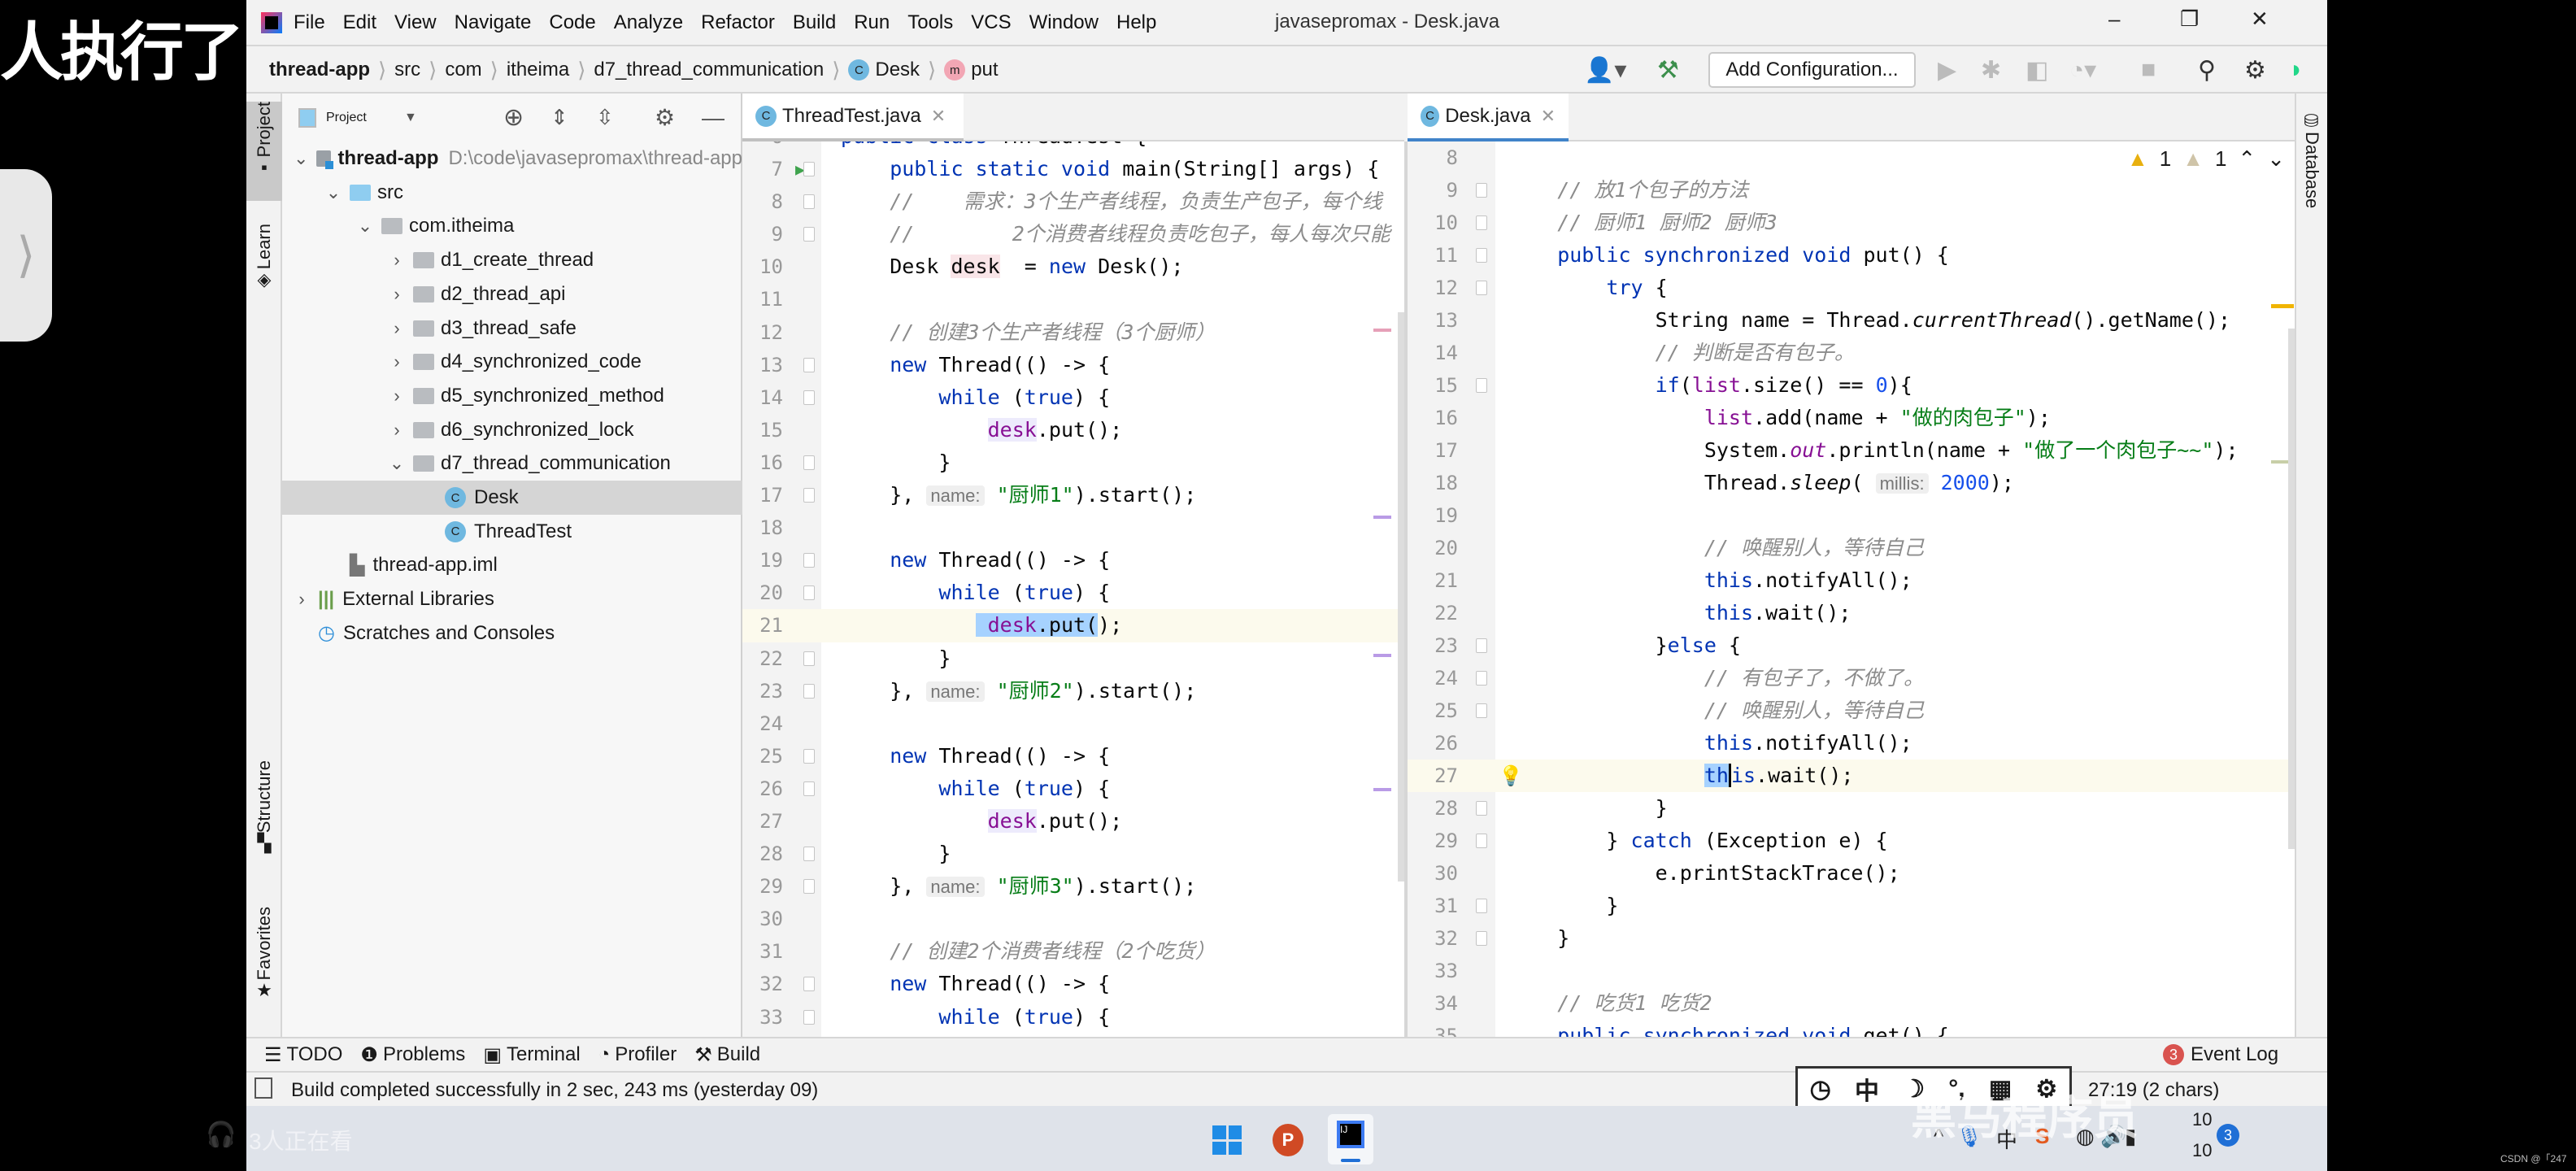 This screenshot has width=2576, height=1171. Describe the element at coordinates (309, 22) in the screenshot. I see `menu-file: File` at that location.